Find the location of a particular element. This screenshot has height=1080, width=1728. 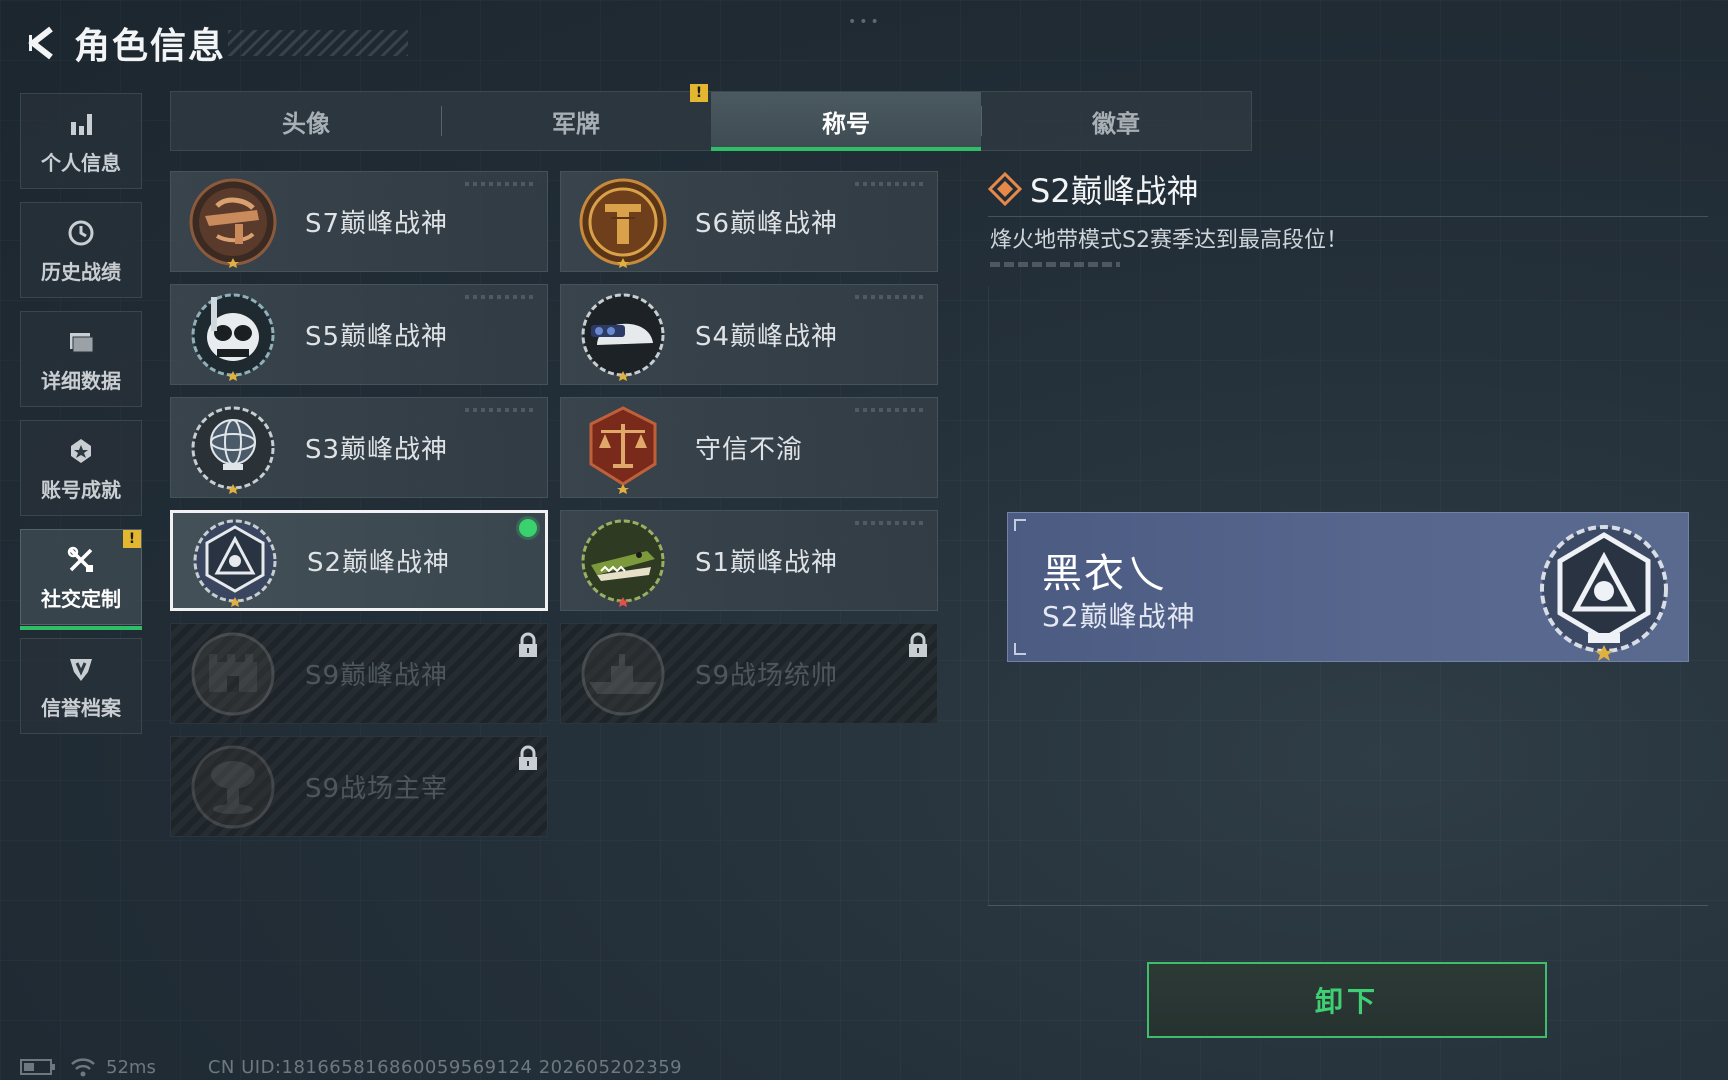

shield-icon is located at coordinates (81, 669).